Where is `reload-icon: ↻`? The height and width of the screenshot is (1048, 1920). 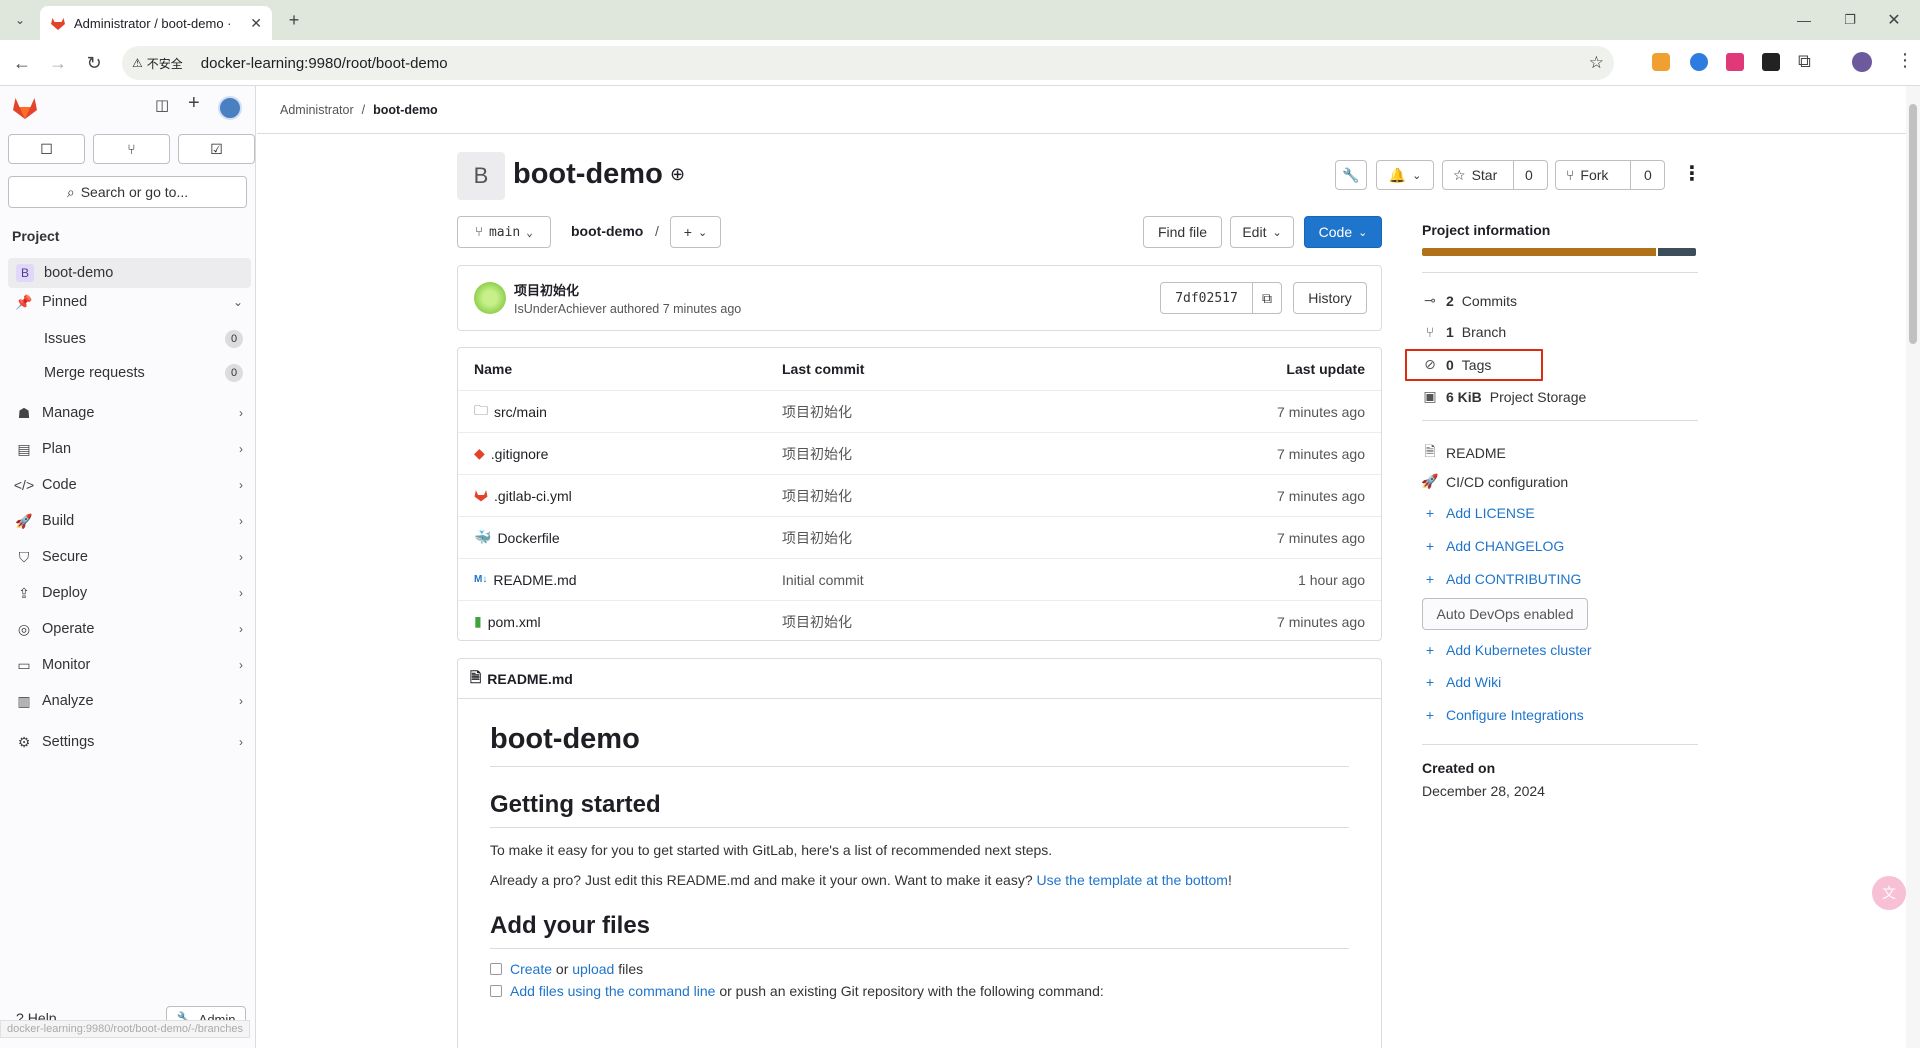
reload-icon: ↻ is located at coordinates (94, 63).